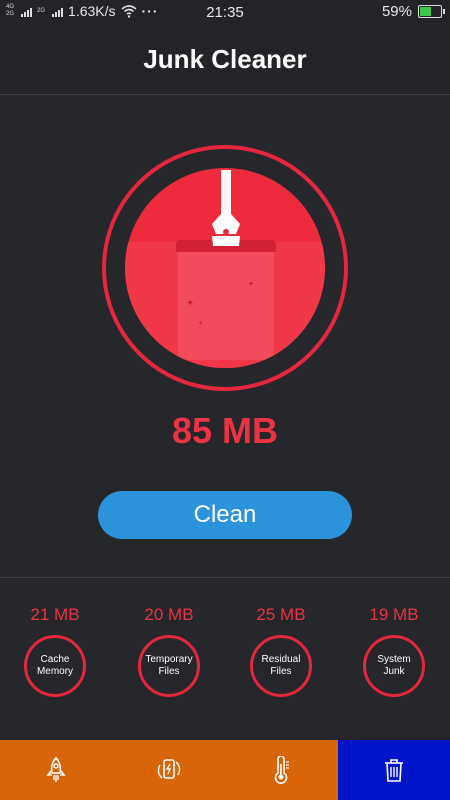 This screenshot has height=800, width=450. I want to click on category-temporary-files: 20 MB Temporary Files, so click(169, 651).